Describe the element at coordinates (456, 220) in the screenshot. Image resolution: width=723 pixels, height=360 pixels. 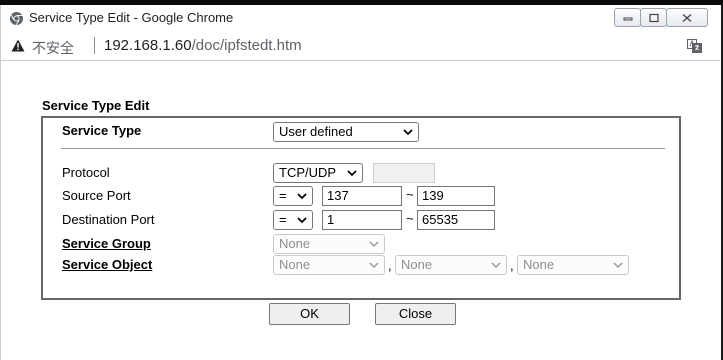
I see `destination-port-end-input: 65535` at that location.